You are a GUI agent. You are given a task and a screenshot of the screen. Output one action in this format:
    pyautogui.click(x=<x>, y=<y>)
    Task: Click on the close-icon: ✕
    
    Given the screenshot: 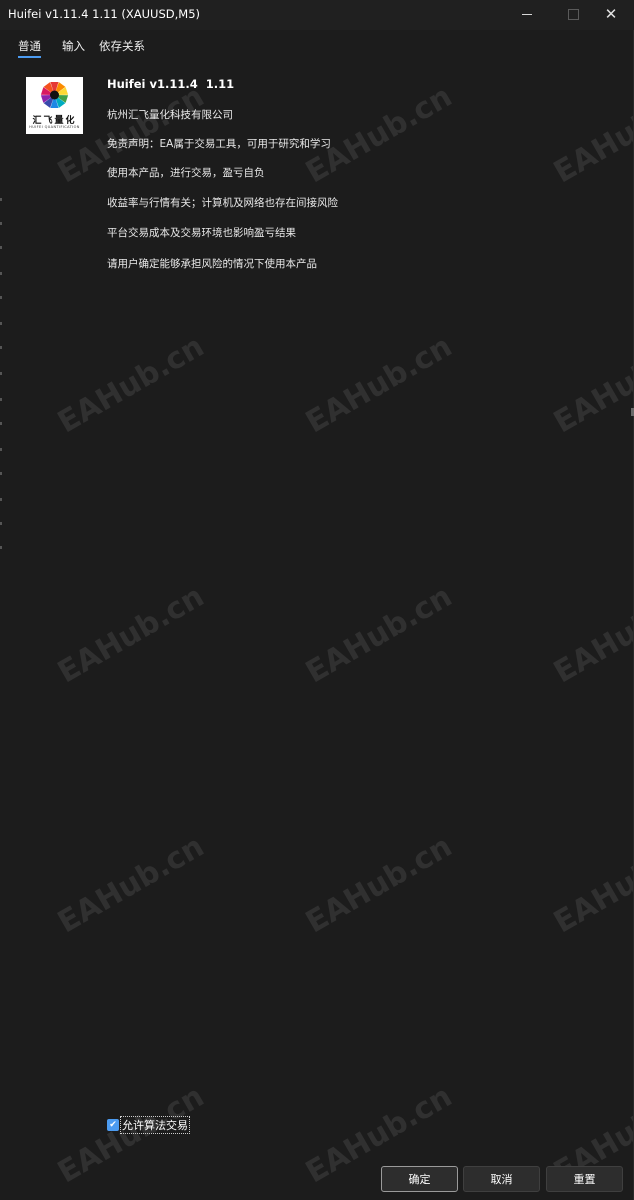 What is the action you would take?
    pyautogui.click(x=611, y=13)
    